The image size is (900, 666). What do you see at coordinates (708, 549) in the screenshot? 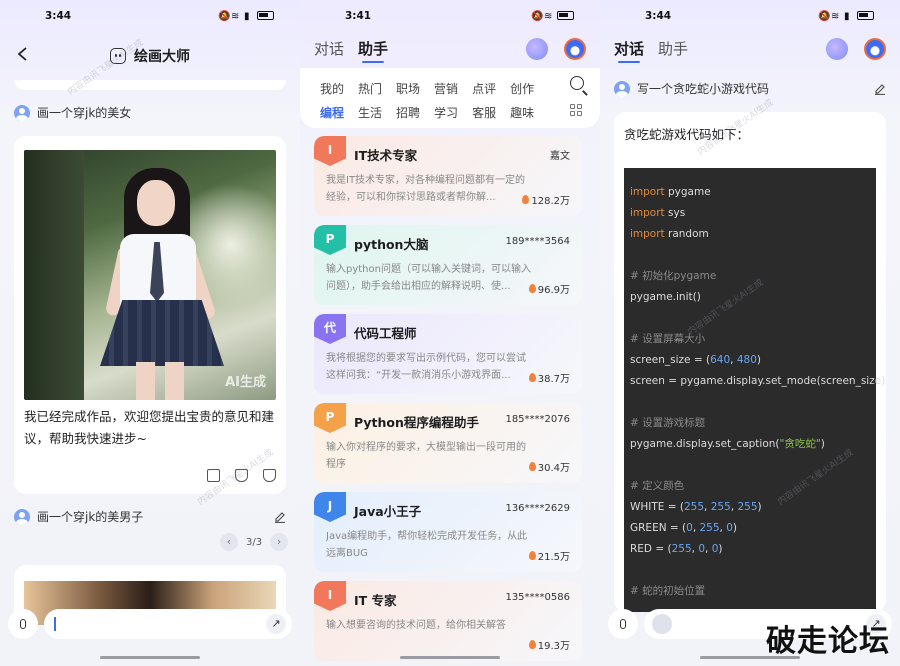
I see `code-token: ,` at bounding box center [708, 549].